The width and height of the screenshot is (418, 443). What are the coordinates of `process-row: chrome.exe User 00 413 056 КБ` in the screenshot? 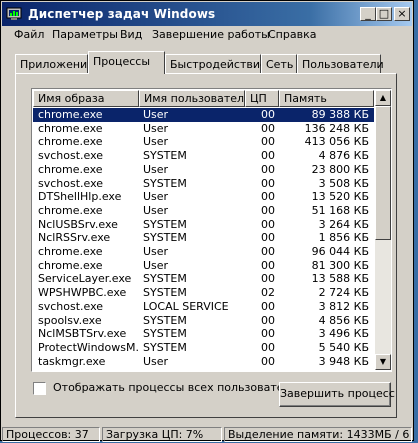 It's located at (203, 142).